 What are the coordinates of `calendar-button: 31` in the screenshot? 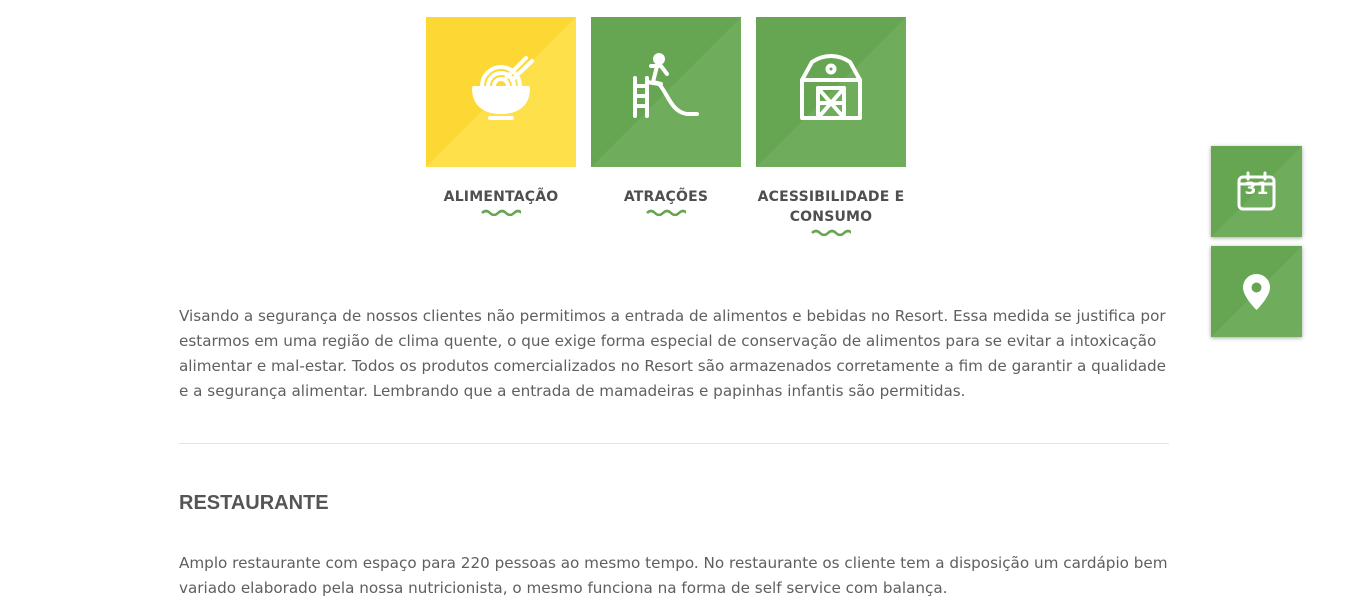 It's located at (1256, 191).